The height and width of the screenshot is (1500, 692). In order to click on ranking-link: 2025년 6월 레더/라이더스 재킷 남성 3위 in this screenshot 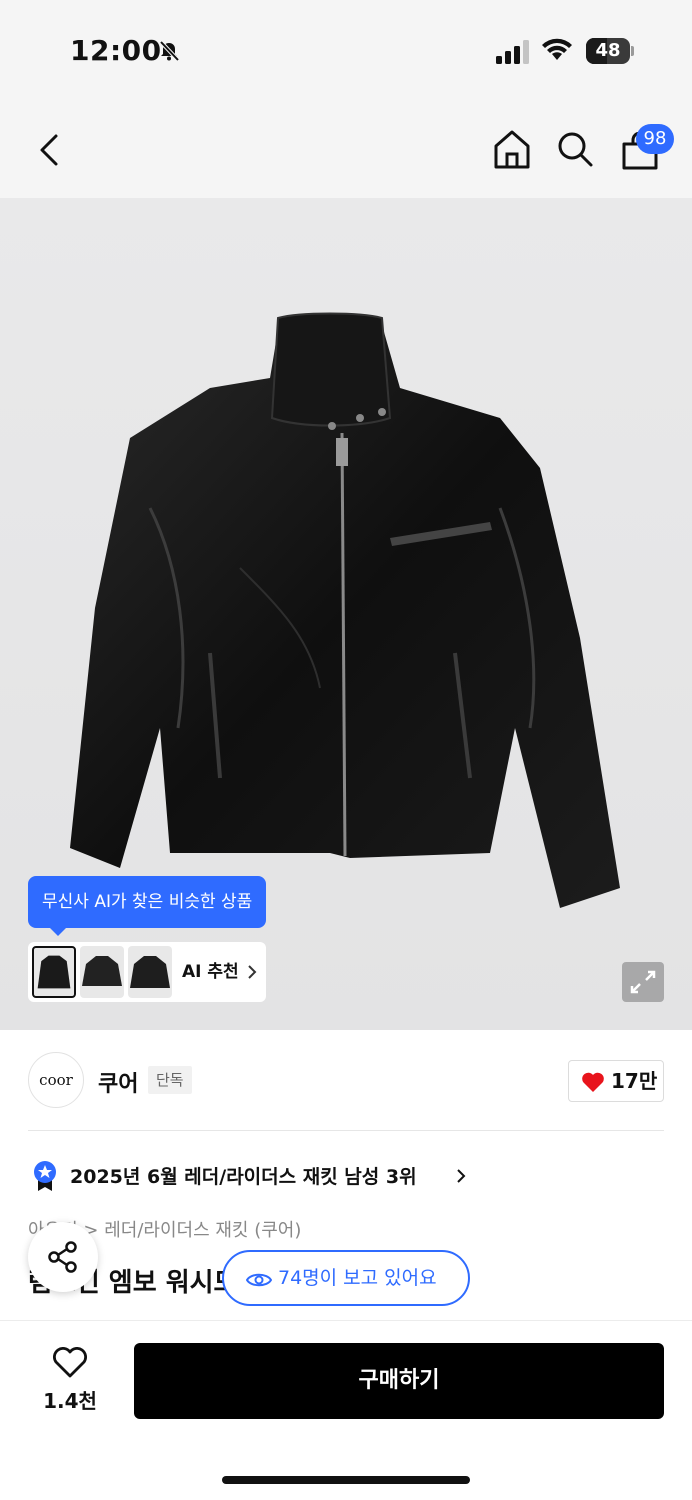, I will do `click(346, 1175)`.